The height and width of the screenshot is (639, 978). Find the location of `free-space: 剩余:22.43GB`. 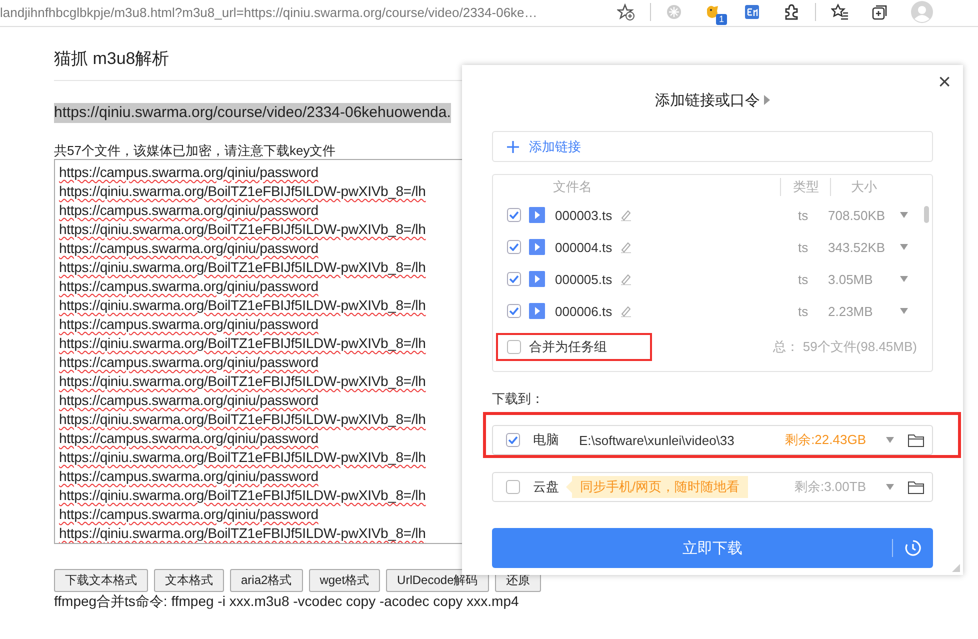

free-space: 剩余:22.43GB is located at coordinates (825, 440).